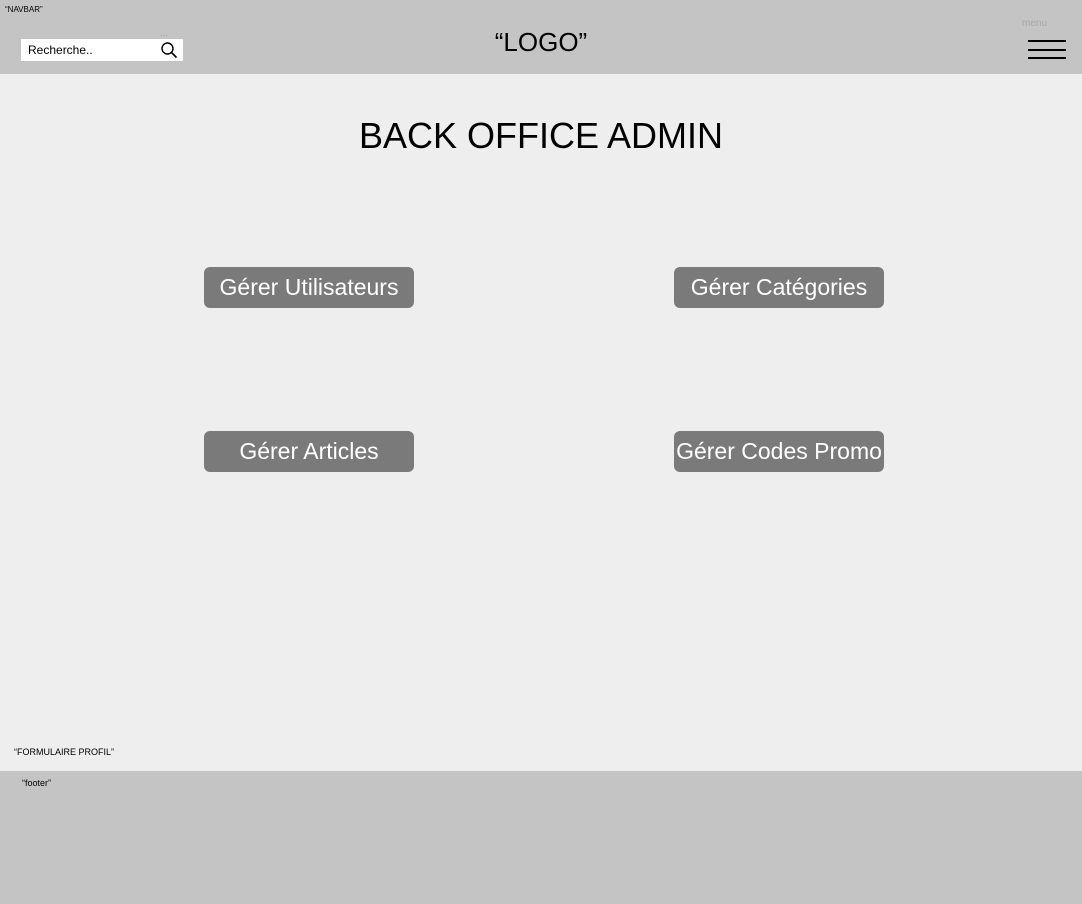 This screenshot has height=904, width=1082. Describe the element at coordinates (309, 287) in the screenshot. I see `manage-users-button: Gérer Utilisateurs` at that location.